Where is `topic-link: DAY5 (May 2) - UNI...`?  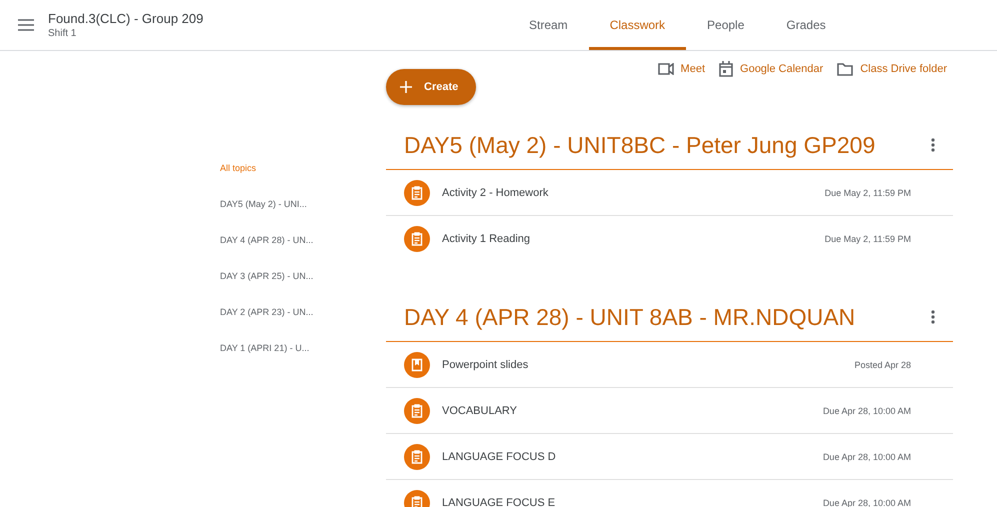 topic-link: DAY5 (May 2) - UNI... is located at coordinates (303, 217).